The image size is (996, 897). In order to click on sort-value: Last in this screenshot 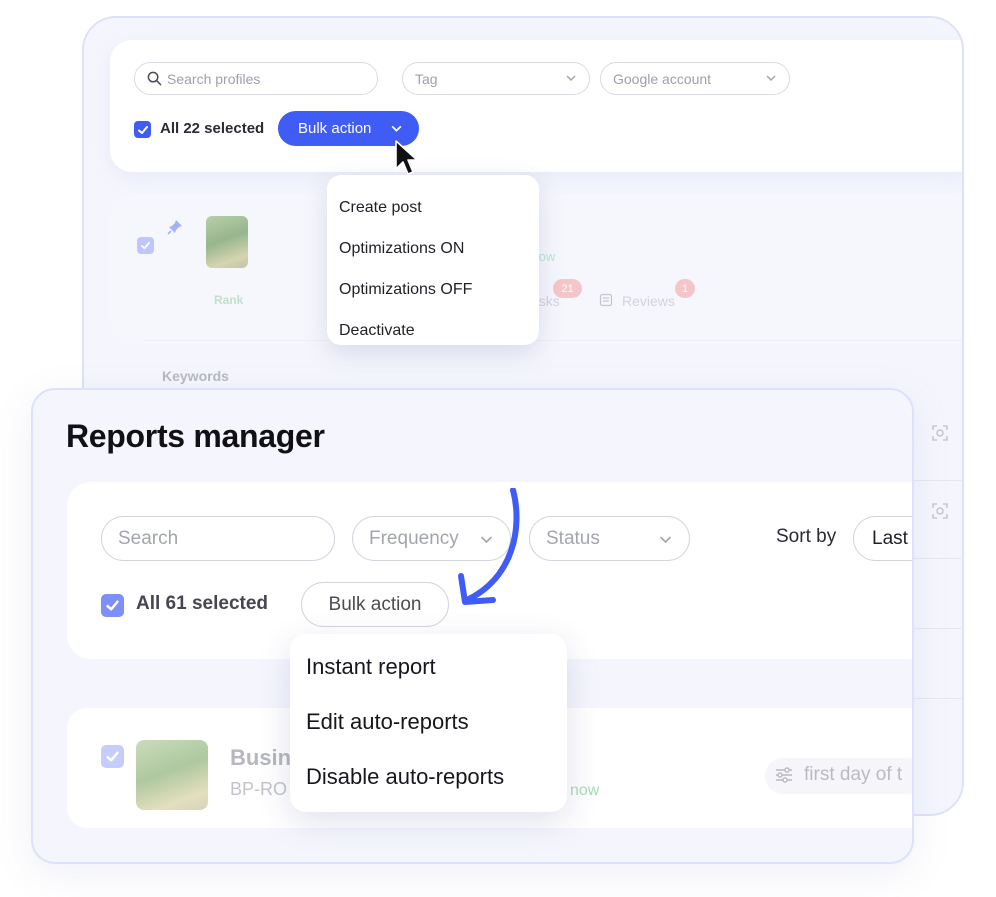, I will do `click(890, 538)`.